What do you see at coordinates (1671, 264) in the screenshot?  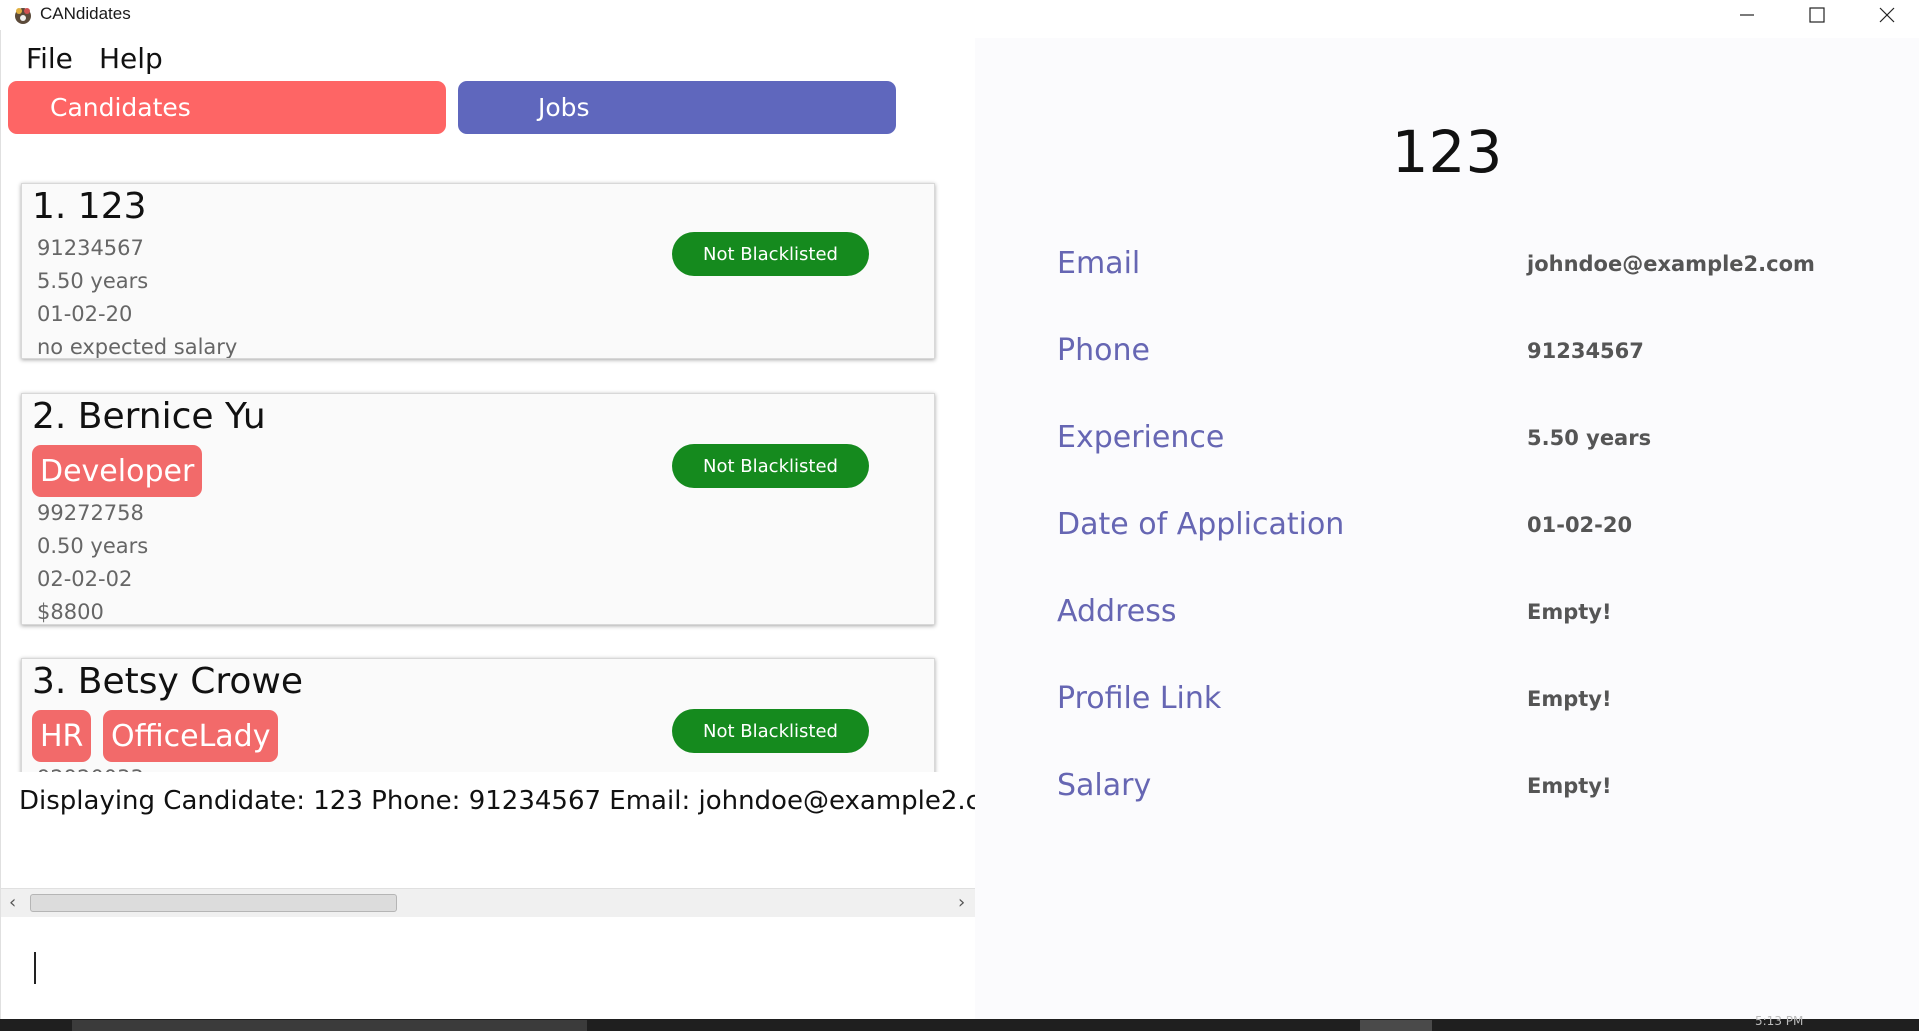 I see `detail-value-email: johndoe@example2.com` at bounding box center [1671, 264].